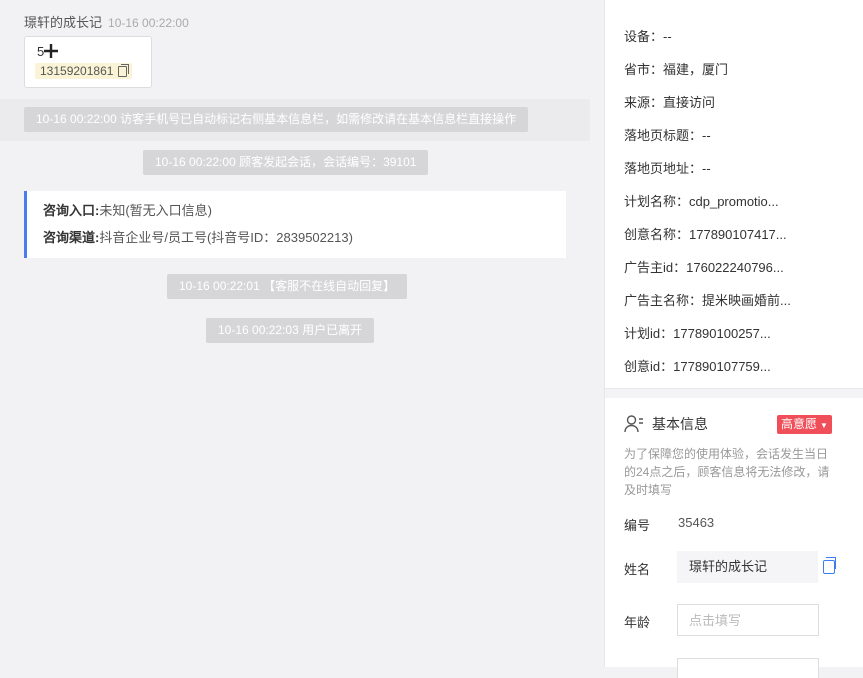 The image size is (863, 678). I want to click on info-row-device: 设备：--, so click(648, 35).